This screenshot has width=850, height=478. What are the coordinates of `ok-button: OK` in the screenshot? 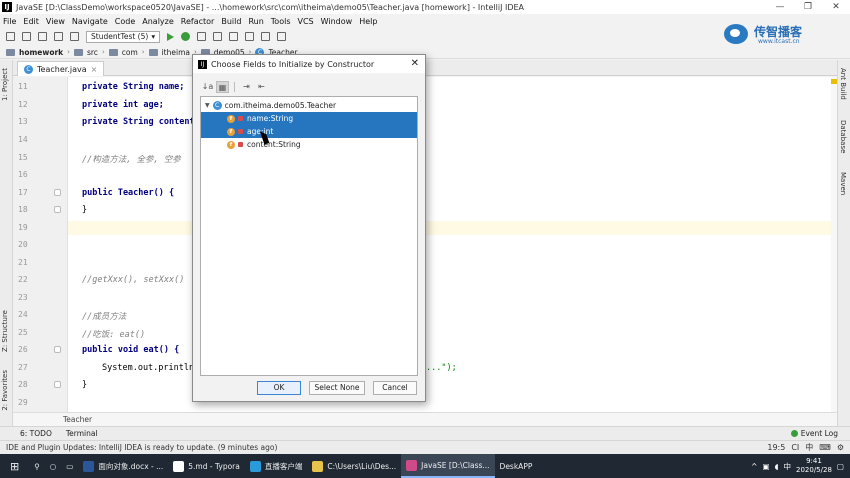 It's located at (279, 388).